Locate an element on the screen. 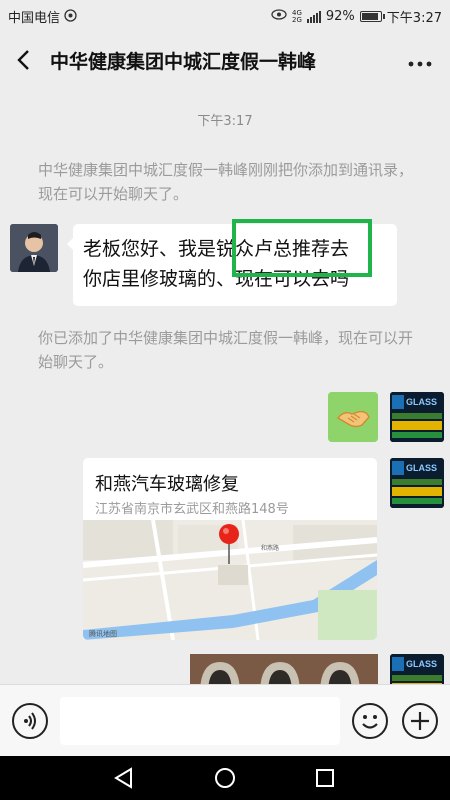  location-card: 和燕汽车玻璃修复 江苏省南京市玄武区和燕路148号 和燕路 腾讯地图 is located at coordinates (230, 549).